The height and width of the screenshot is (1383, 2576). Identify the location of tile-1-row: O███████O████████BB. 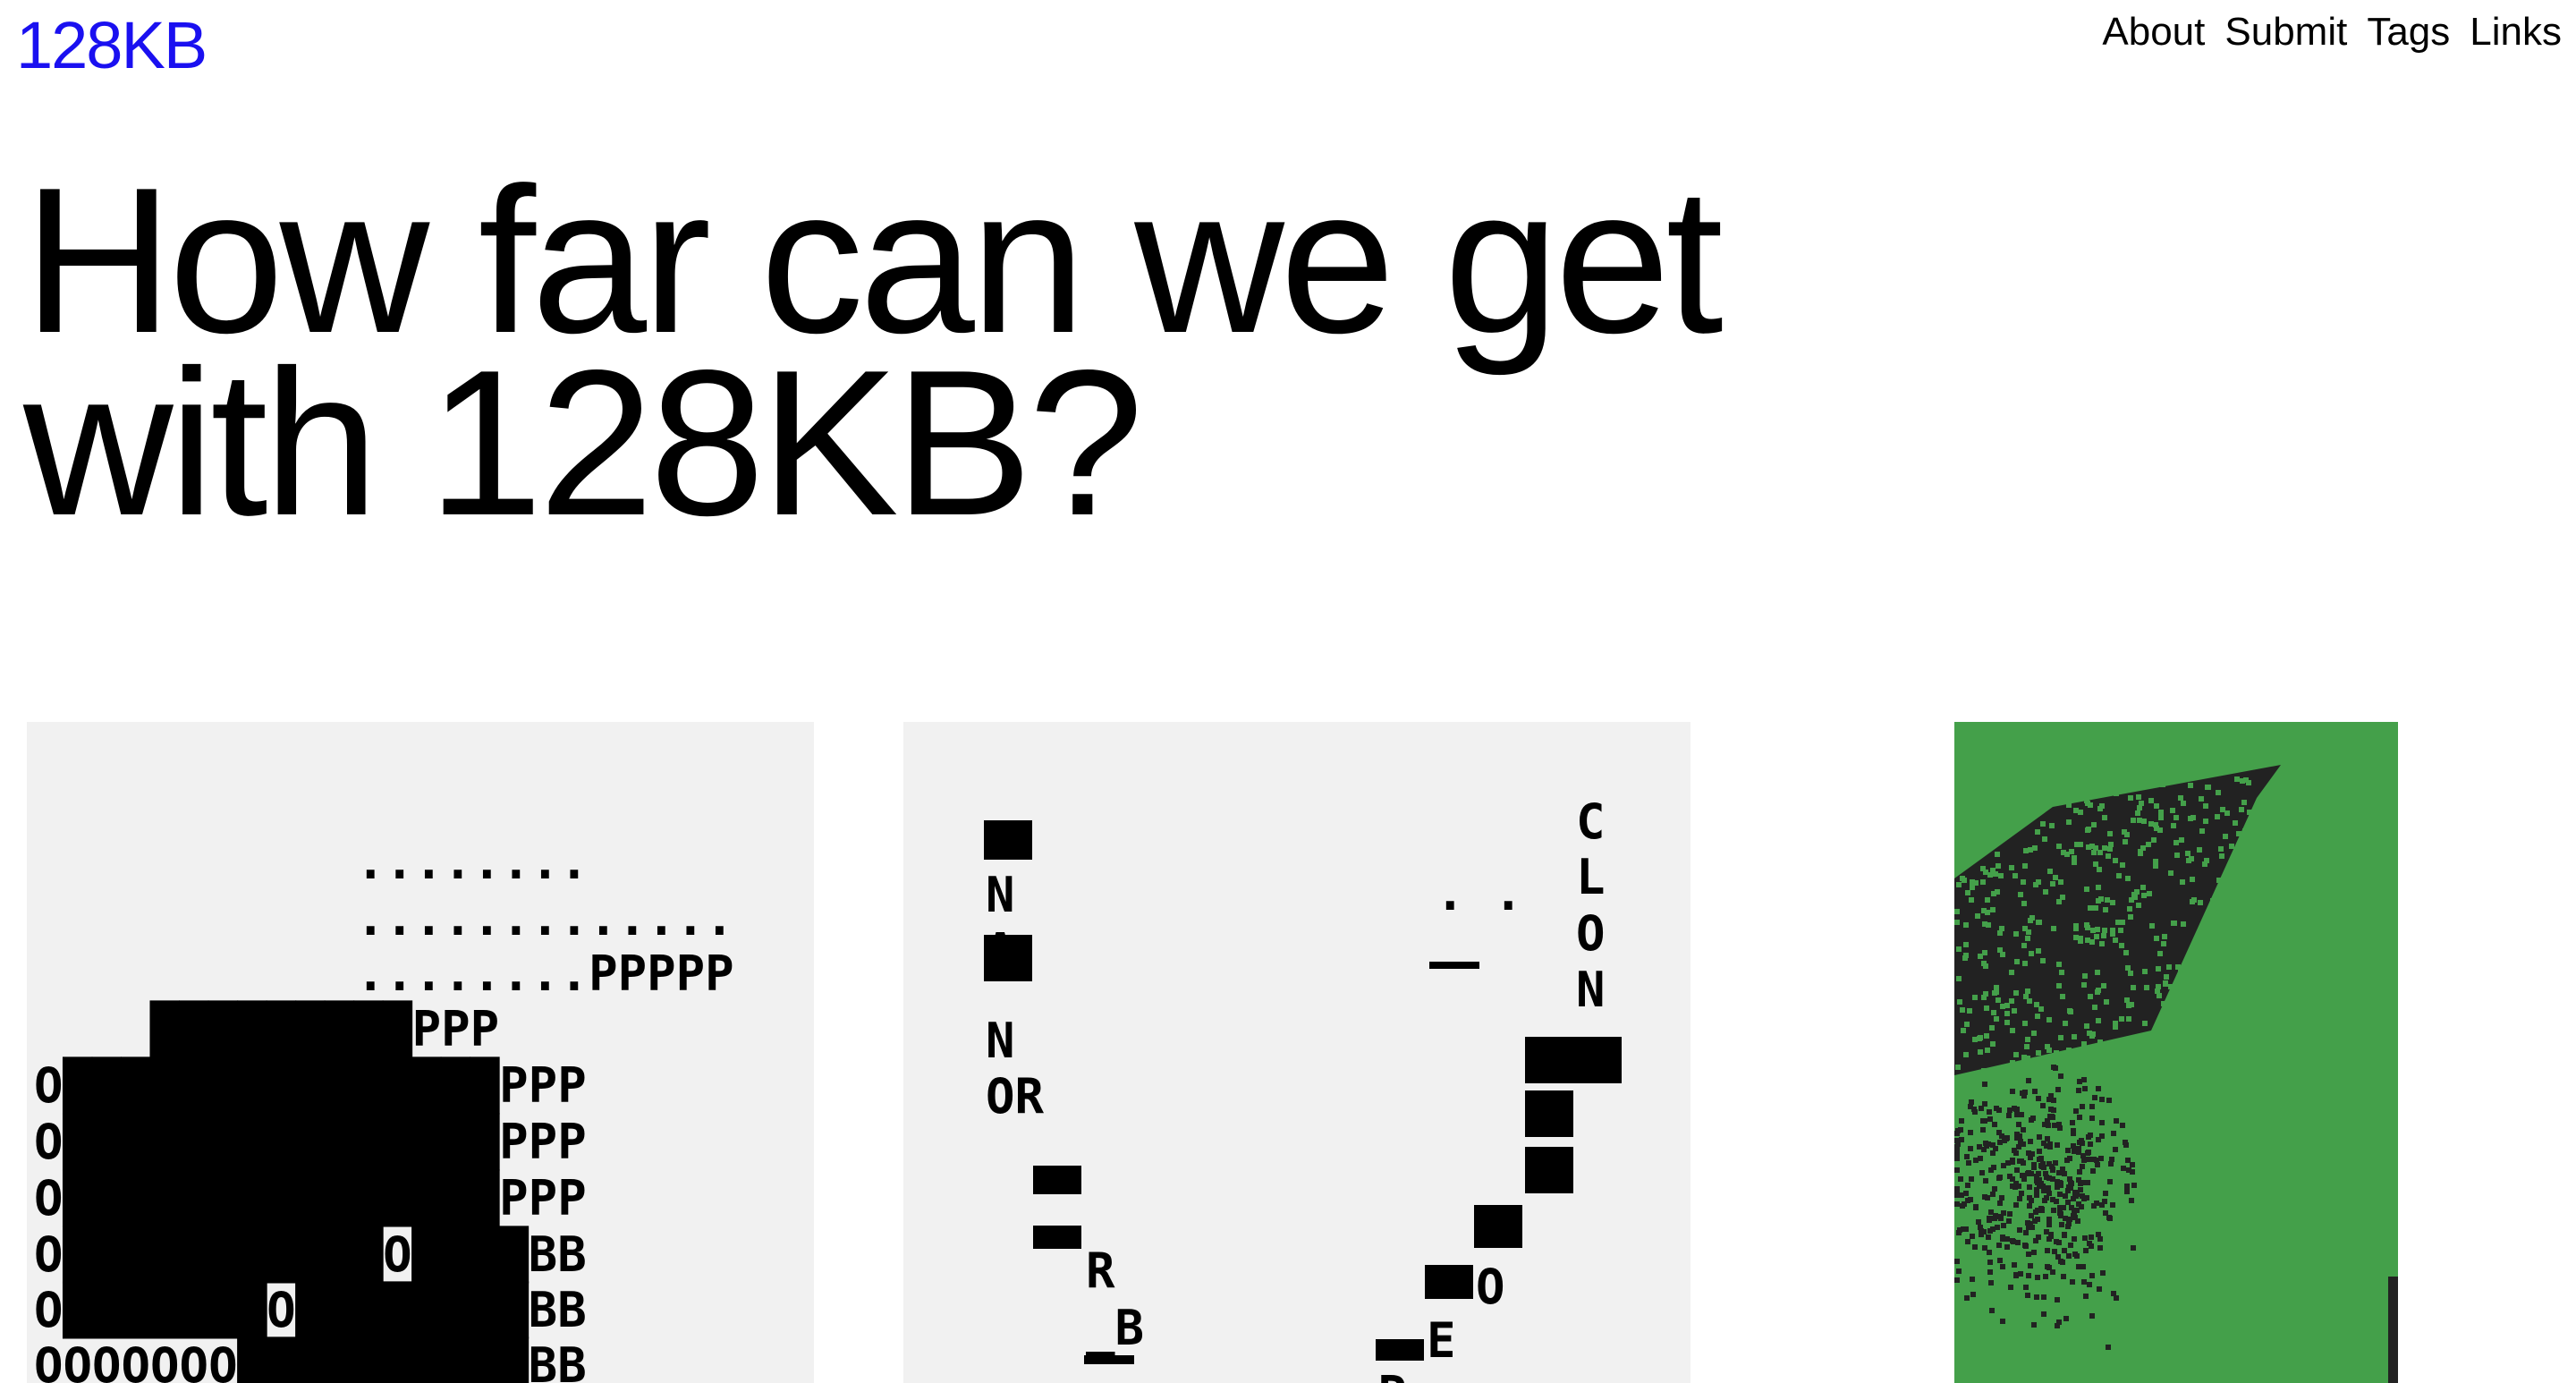
(310, 1310).